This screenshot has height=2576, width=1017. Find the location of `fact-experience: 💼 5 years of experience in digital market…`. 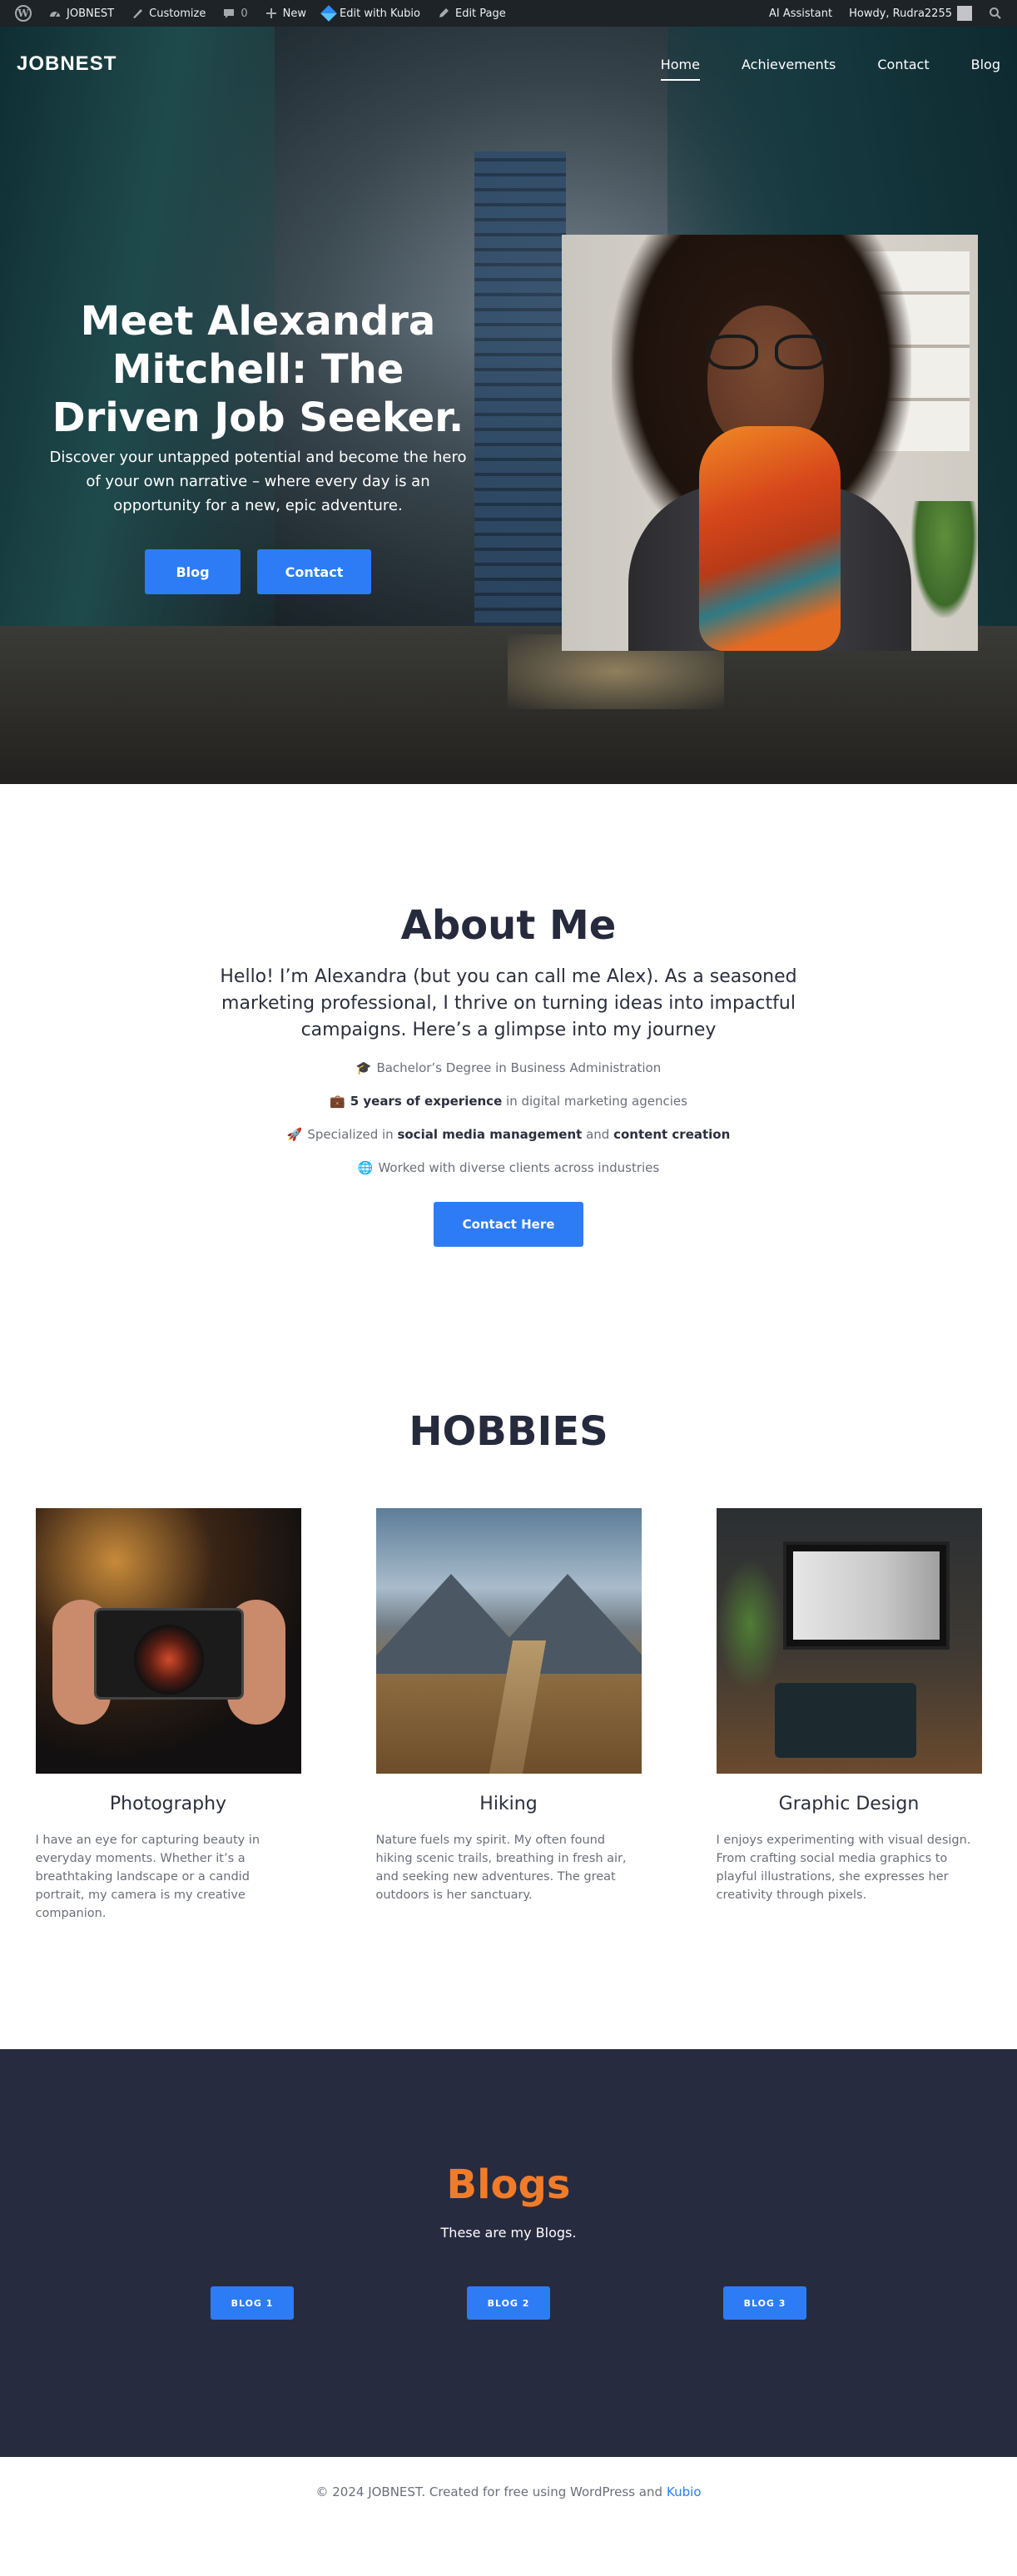

fact-experience: 💼 5 years of experience in digital market… is located at coordinates (508, 1101).